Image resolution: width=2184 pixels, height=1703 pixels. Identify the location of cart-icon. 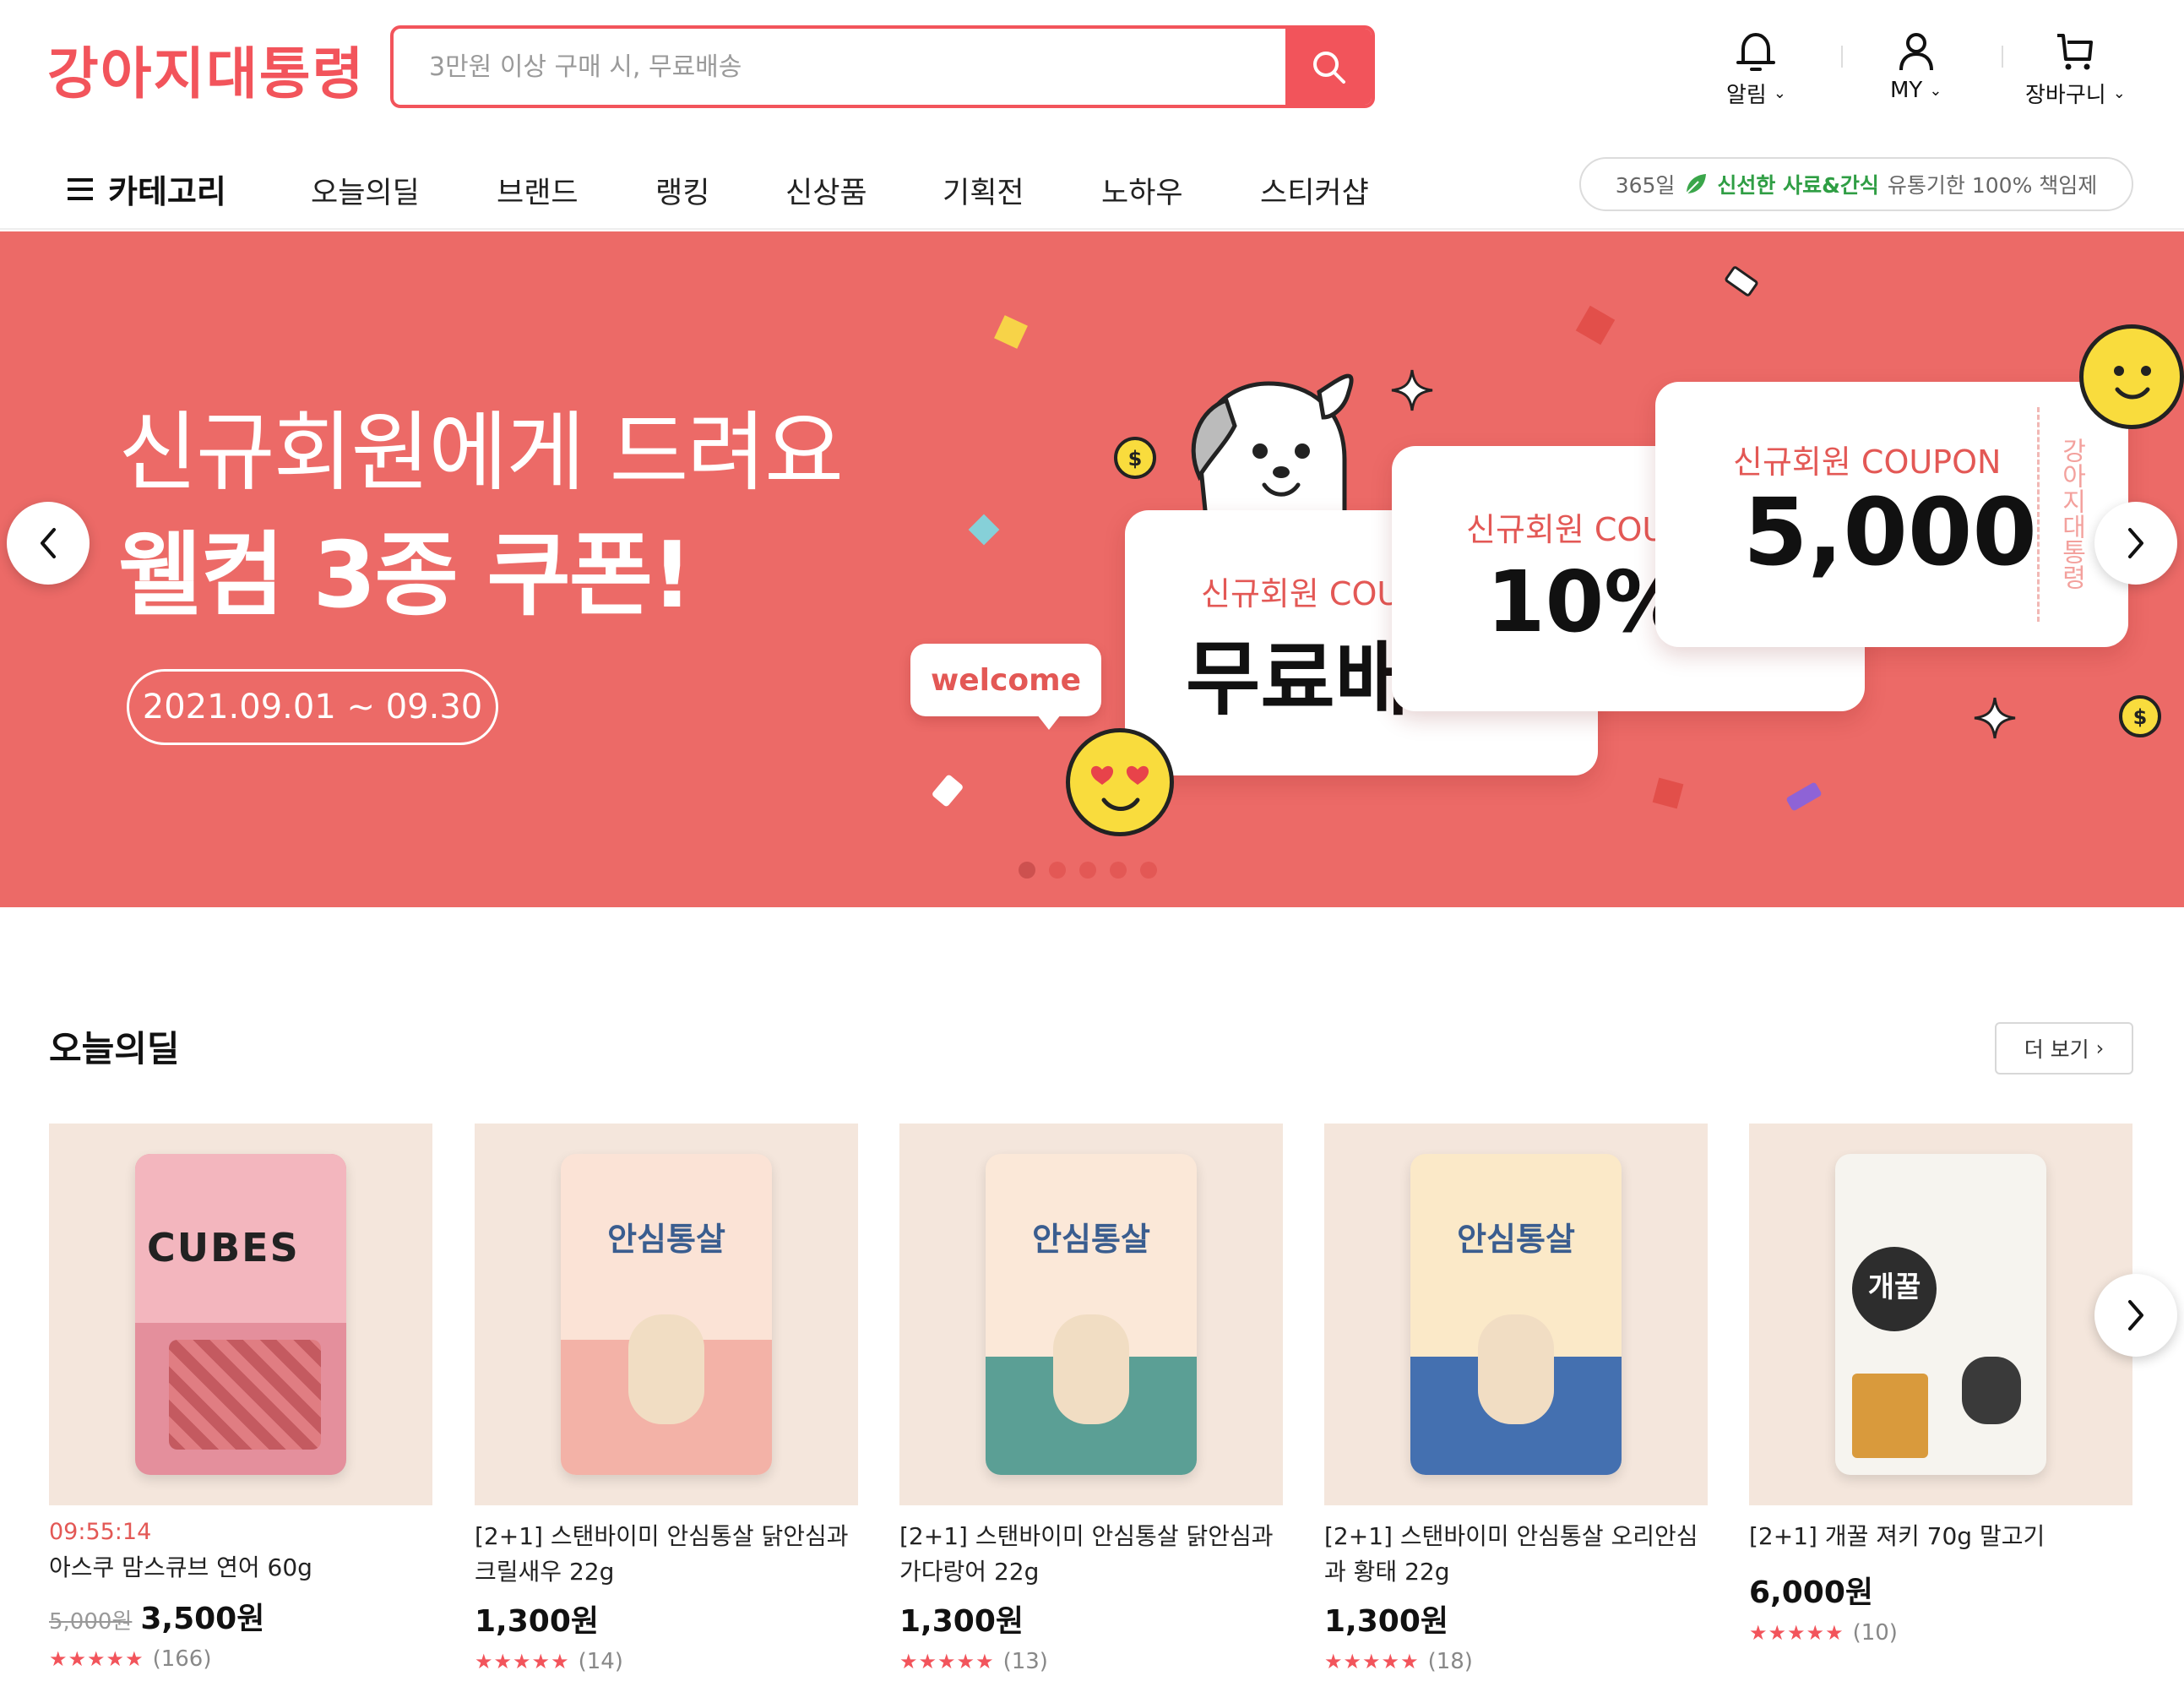
(2075, 52).